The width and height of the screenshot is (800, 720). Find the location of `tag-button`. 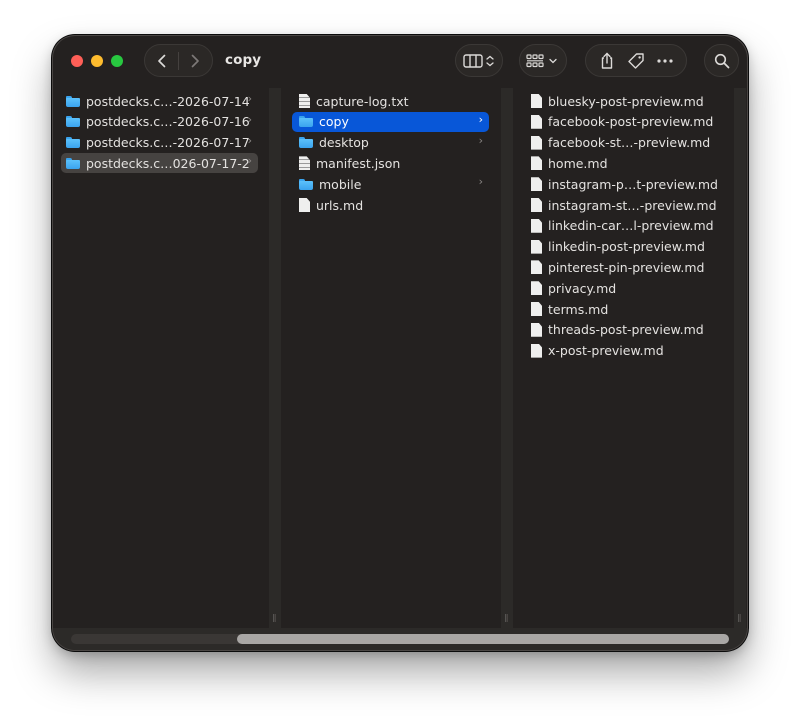

tag-button is located at coordinates (636, 61).